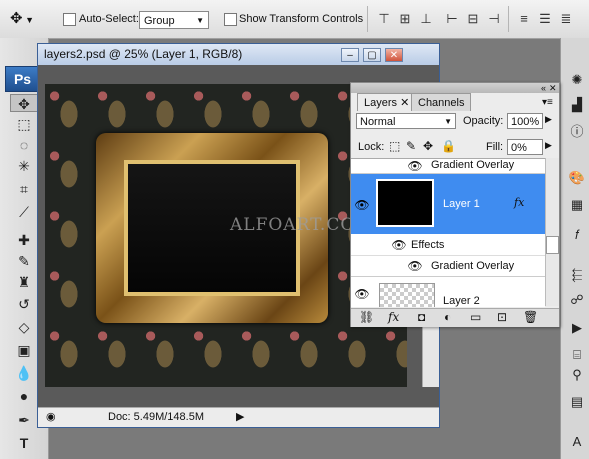 The width and height of the screenshot is (589, 459). Describe the element at coordinates (545, 19) in the screenshot. I see `distribute-vcenter-icon: ☰` at that location.